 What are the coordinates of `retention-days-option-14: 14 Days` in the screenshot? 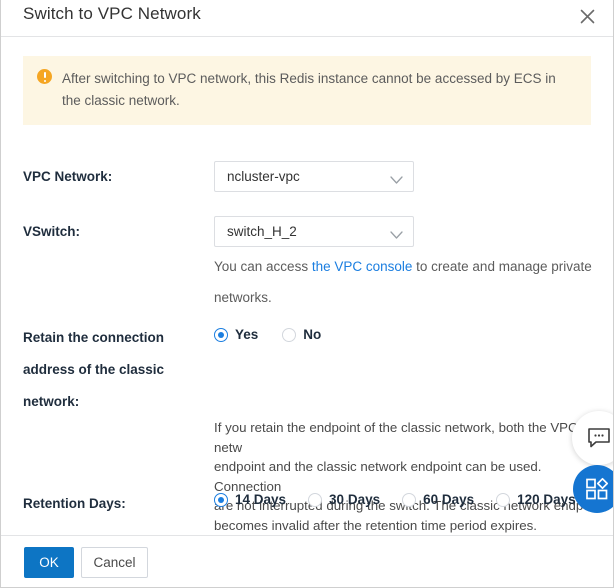 It's located at (250, 499).